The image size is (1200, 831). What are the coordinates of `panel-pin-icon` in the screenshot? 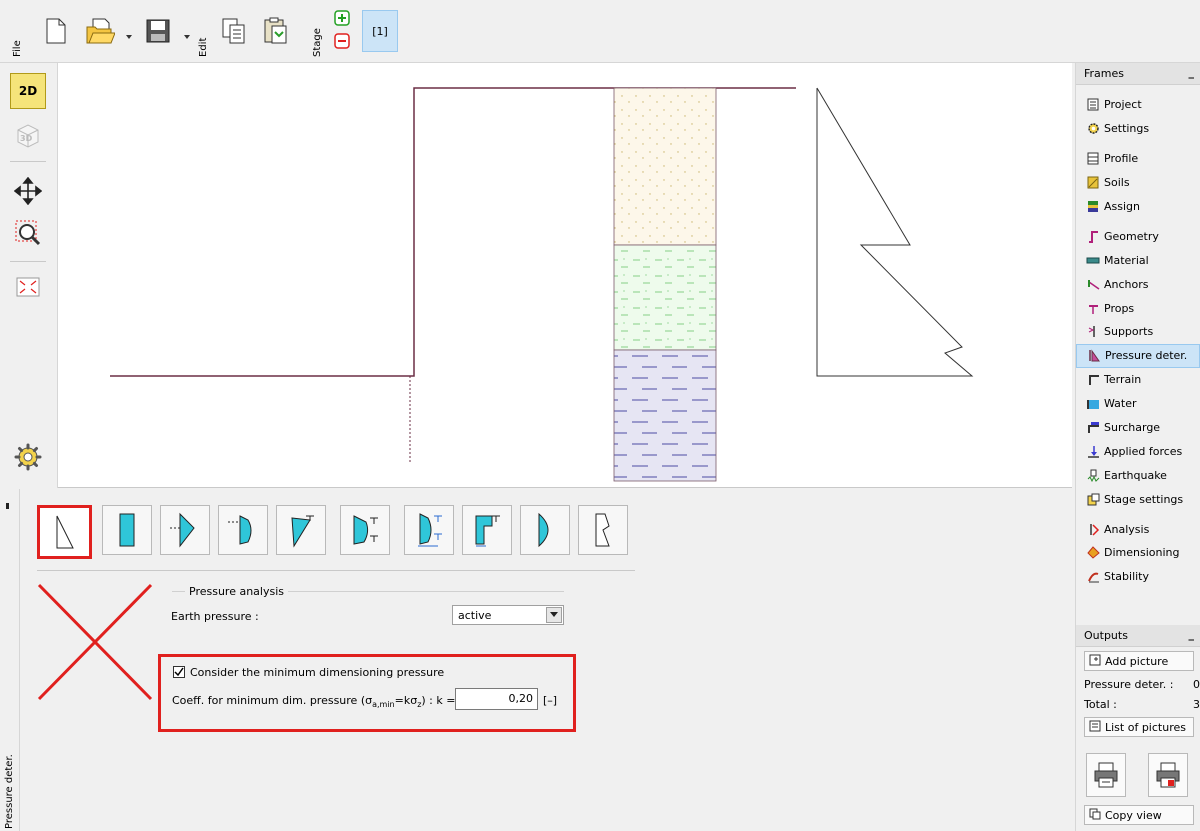 It's located at (7, 506).